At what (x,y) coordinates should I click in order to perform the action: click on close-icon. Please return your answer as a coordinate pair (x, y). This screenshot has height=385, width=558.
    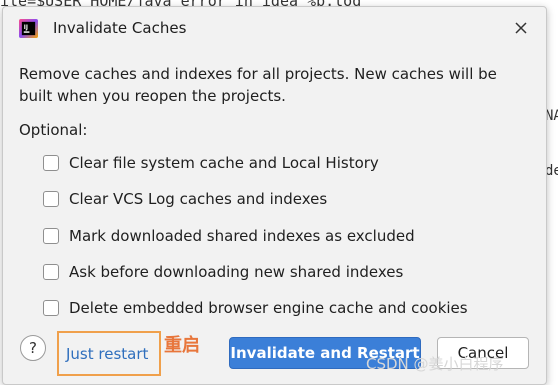
    Looking at the image, I should click on (521, 28).